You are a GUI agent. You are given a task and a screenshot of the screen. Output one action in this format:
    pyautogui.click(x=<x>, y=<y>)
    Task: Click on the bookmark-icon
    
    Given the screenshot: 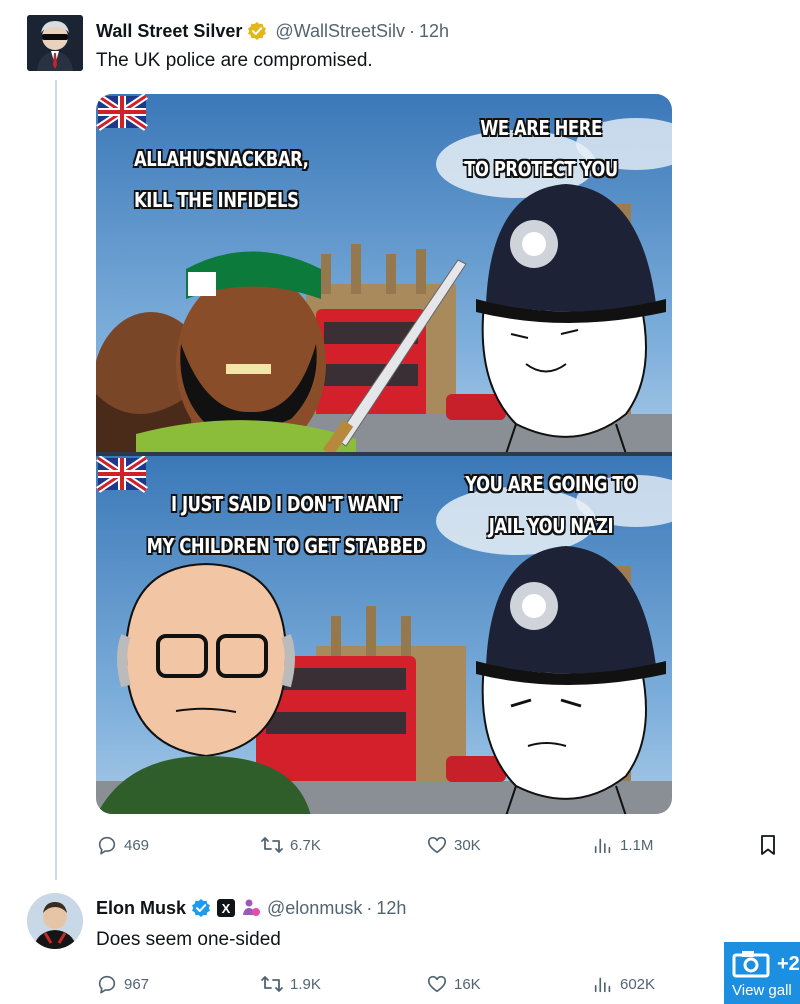 What is the action you would take?
    pyautogui.click(x=768, y=845)
    